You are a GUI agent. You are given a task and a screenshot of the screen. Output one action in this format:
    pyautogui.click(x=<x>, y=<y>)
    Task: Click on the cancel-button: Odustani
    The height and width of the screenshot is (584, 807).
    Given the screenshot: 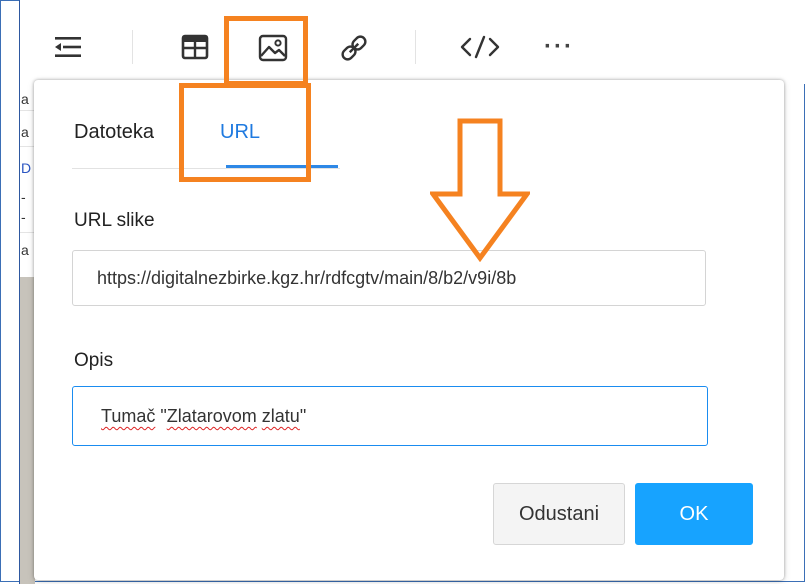 What is the action you would take?
    pyautogui.click(x=559, y=514)
    